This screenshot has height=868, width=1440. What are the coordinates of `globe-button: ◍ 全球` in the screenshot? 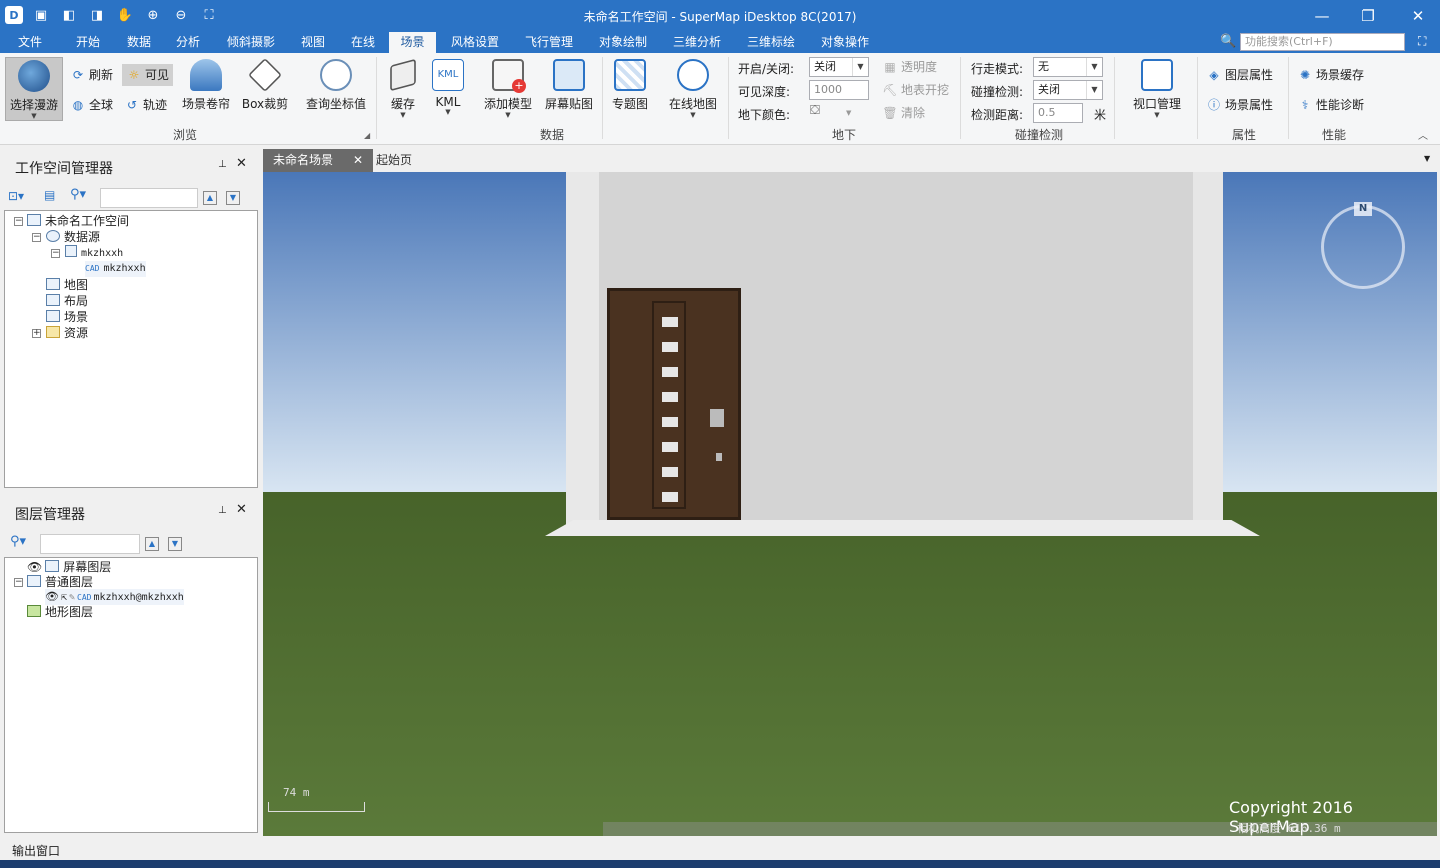 It's located at (91, 105).